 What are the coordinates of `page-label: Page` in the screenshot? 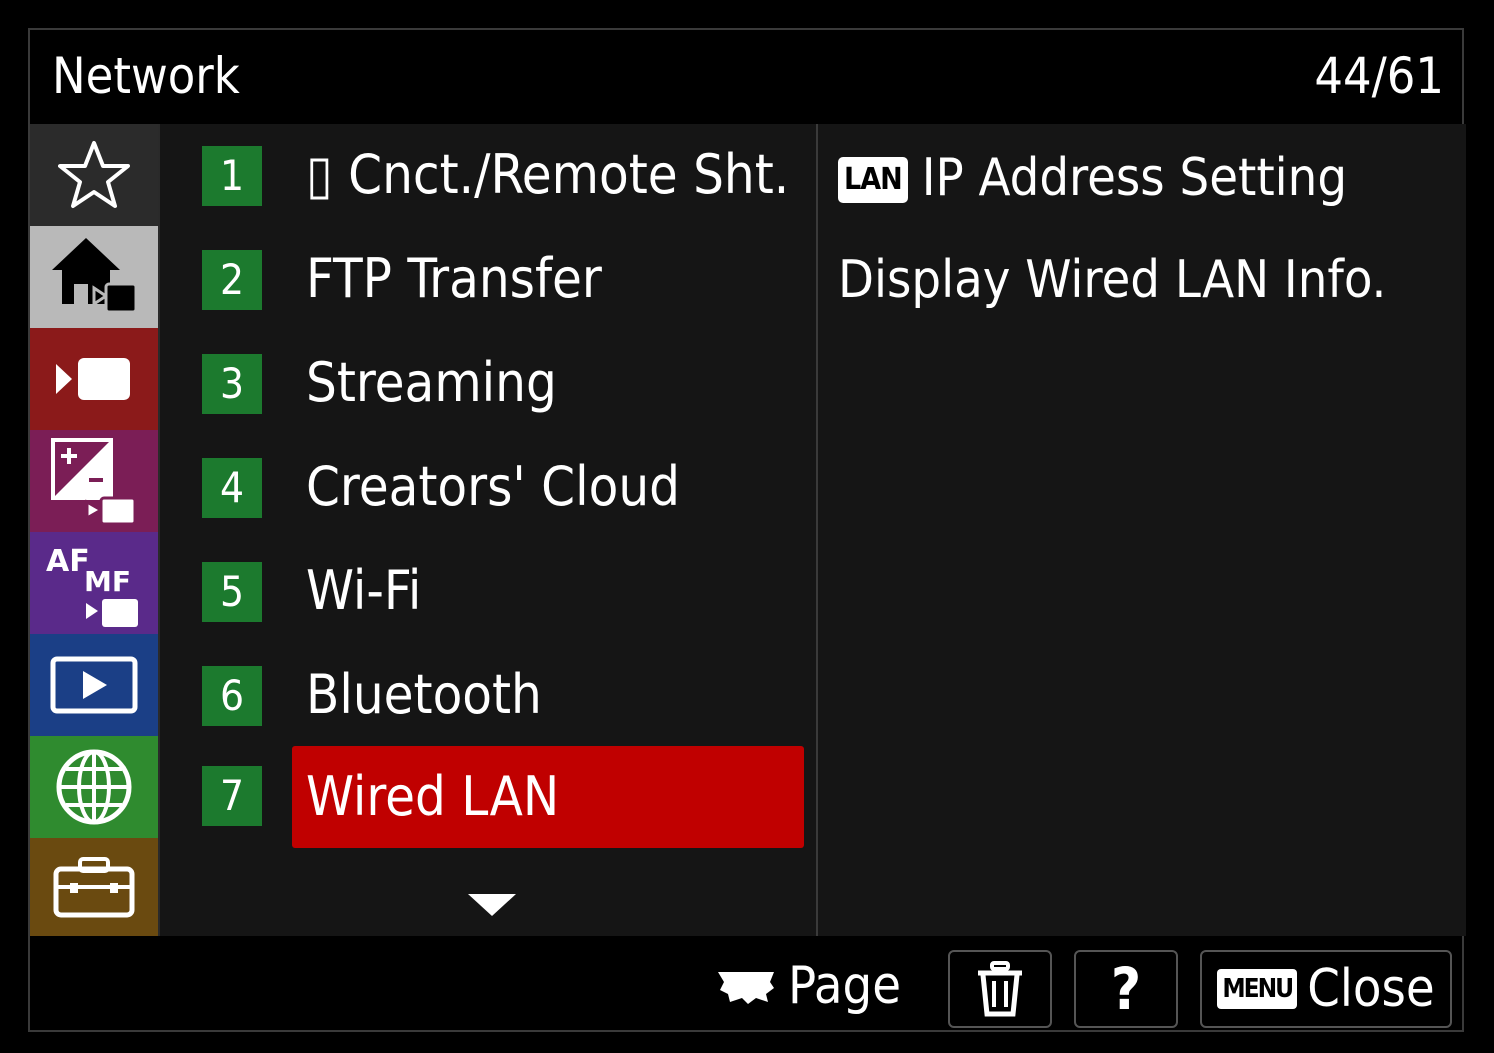 It's located at (845, 986).